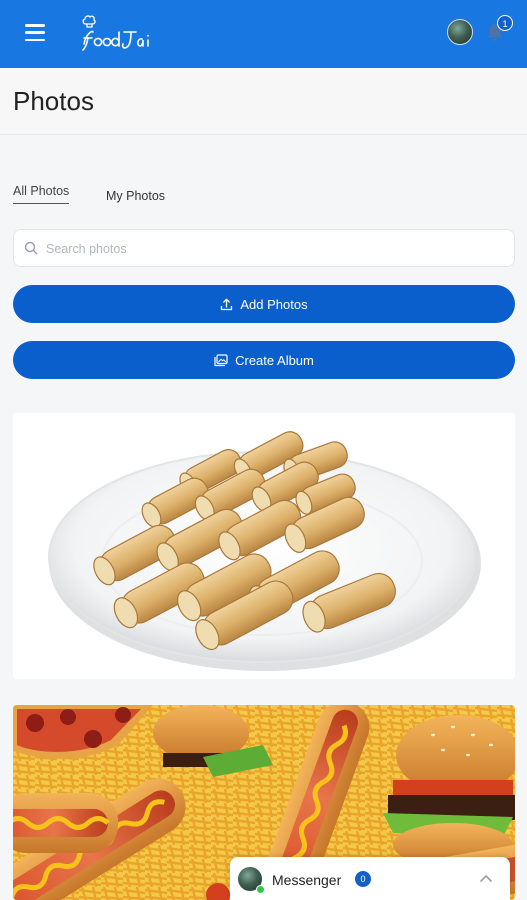  What do you see at coordinates (41, 194) in the screenshot?
I see `tab-all-photos: All Photos` at bounding box center [41, 194].